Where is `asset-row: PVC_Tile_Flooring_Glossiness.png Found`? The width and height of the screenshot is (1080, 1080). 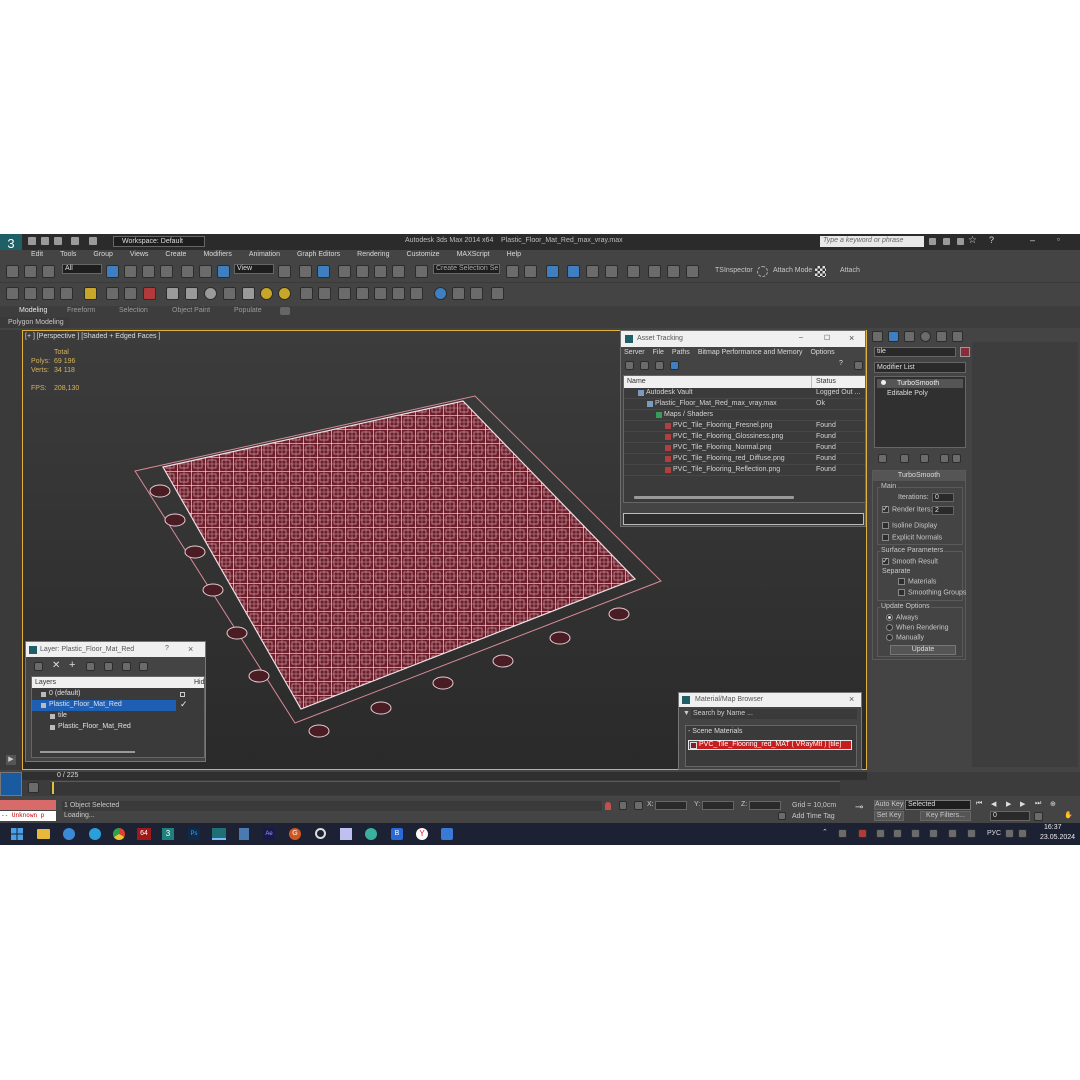
asset-row: PVC_Tile_Flooring_Glossiness.png Found is located at coordinates (744, 437).